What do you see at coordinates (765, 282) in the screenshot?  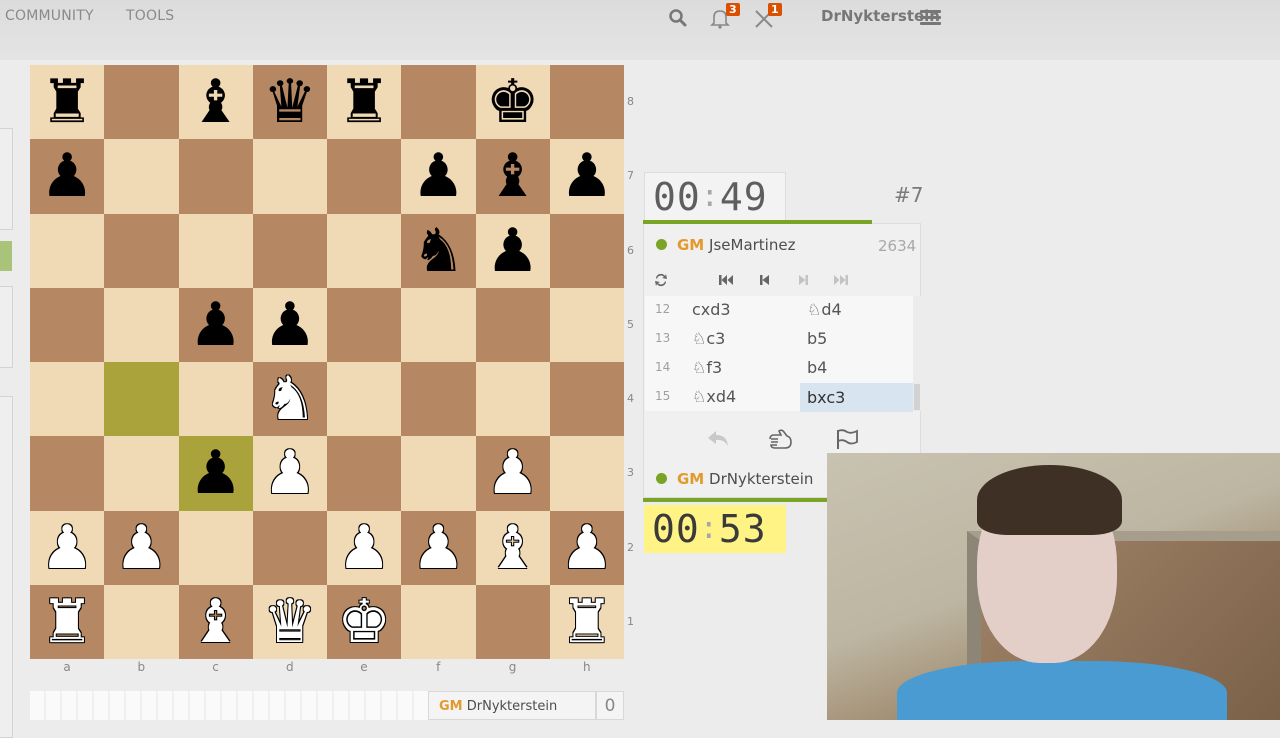 I see `prev-move-icon` at bounding box center [765, 282].